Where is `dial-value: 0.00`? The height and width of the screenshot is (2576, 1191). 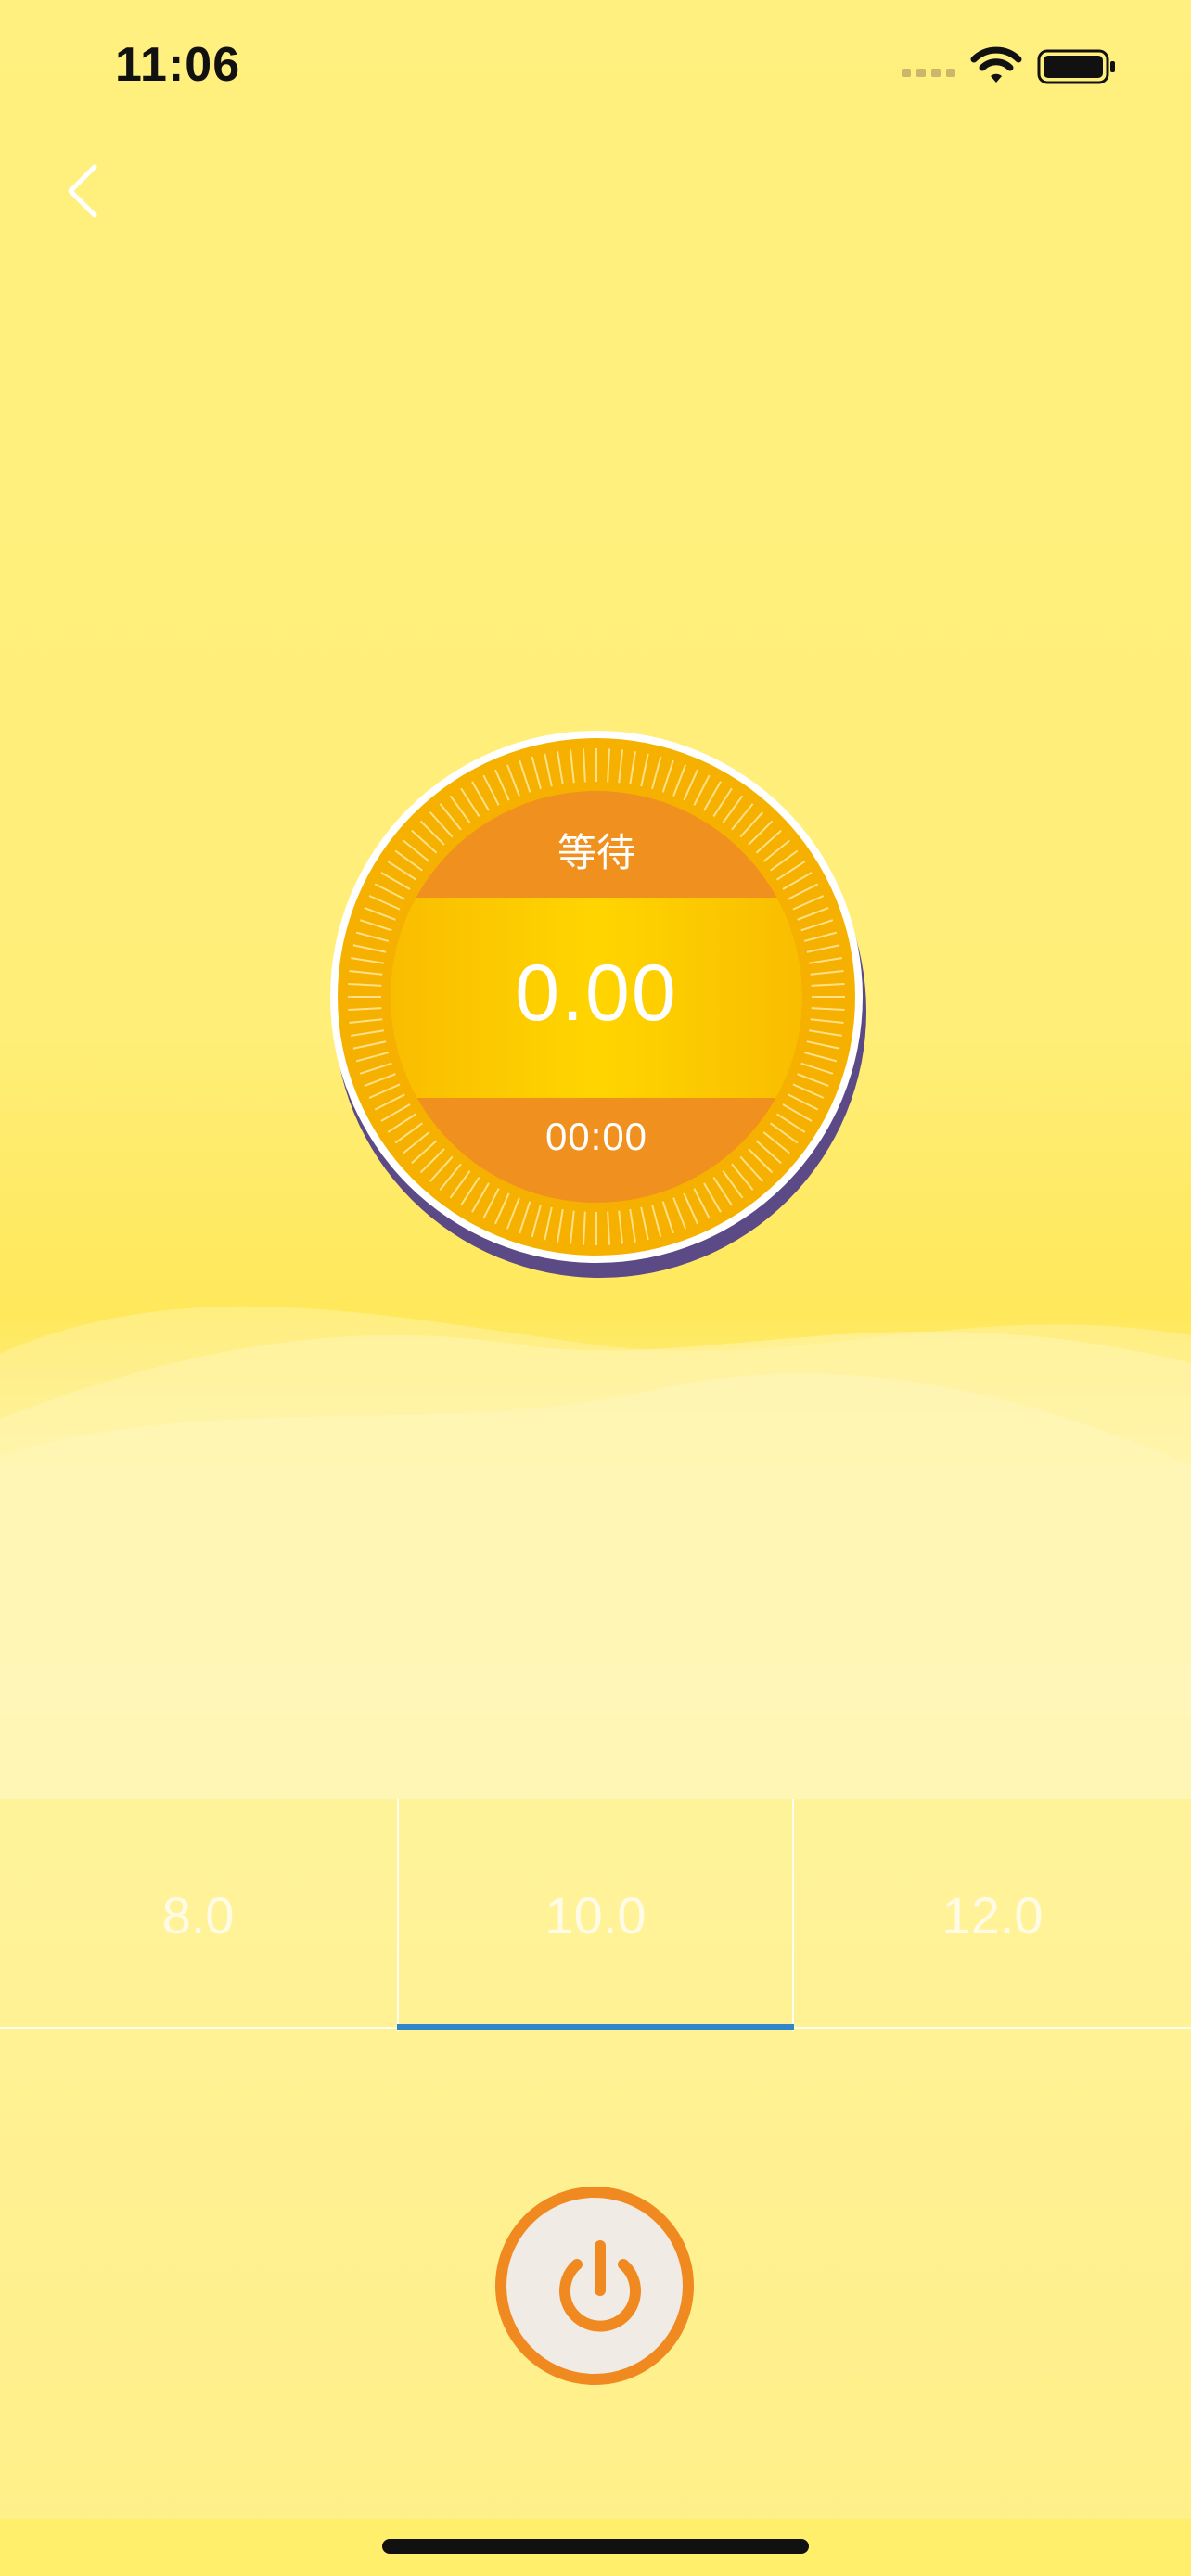
dial-value: 0.00 is located at coordinates (597, 993).